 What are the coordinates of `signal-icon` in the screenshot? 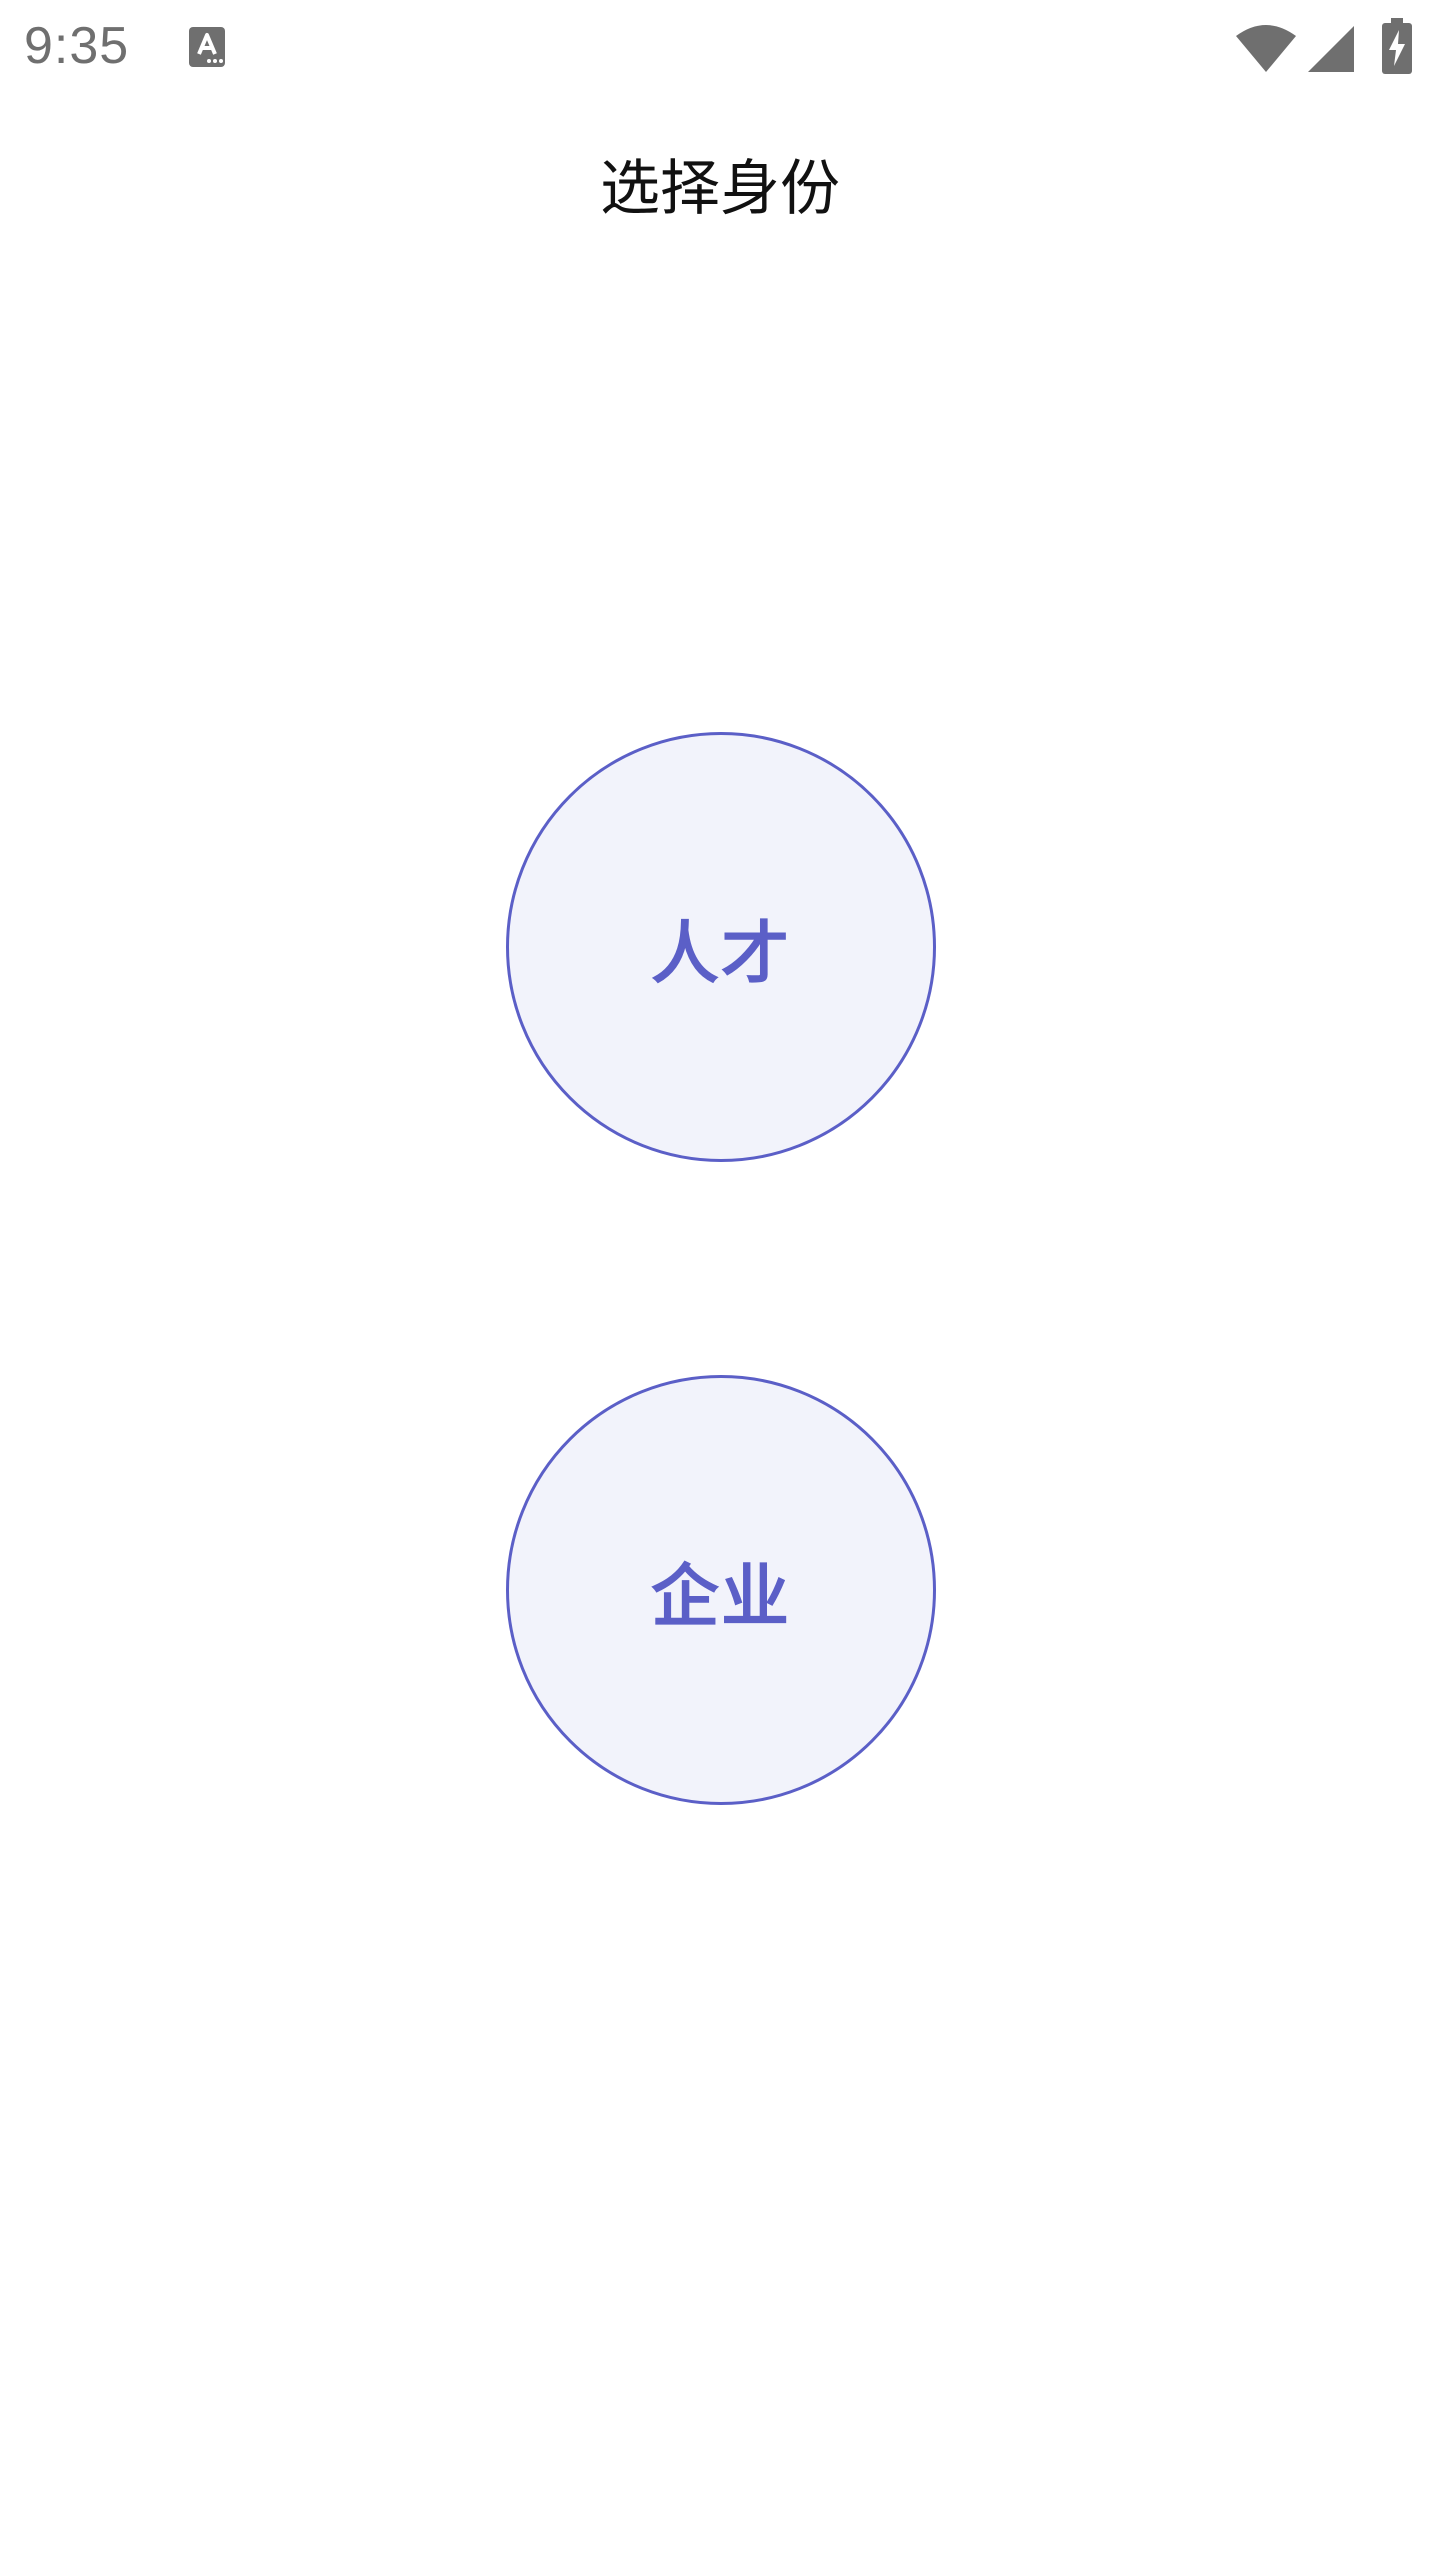 It's located at (1331, 49).